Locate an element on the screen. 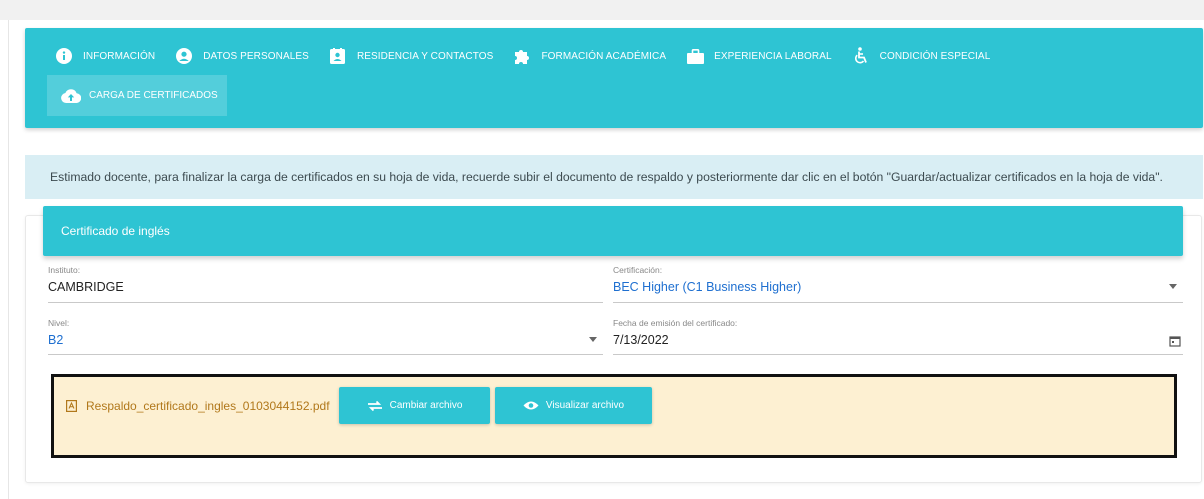 This screenshot has height=499, width=1204. tab-formacion-academica: FORMACIÓN ACADÉMICA is located at coordinates (589, 56).